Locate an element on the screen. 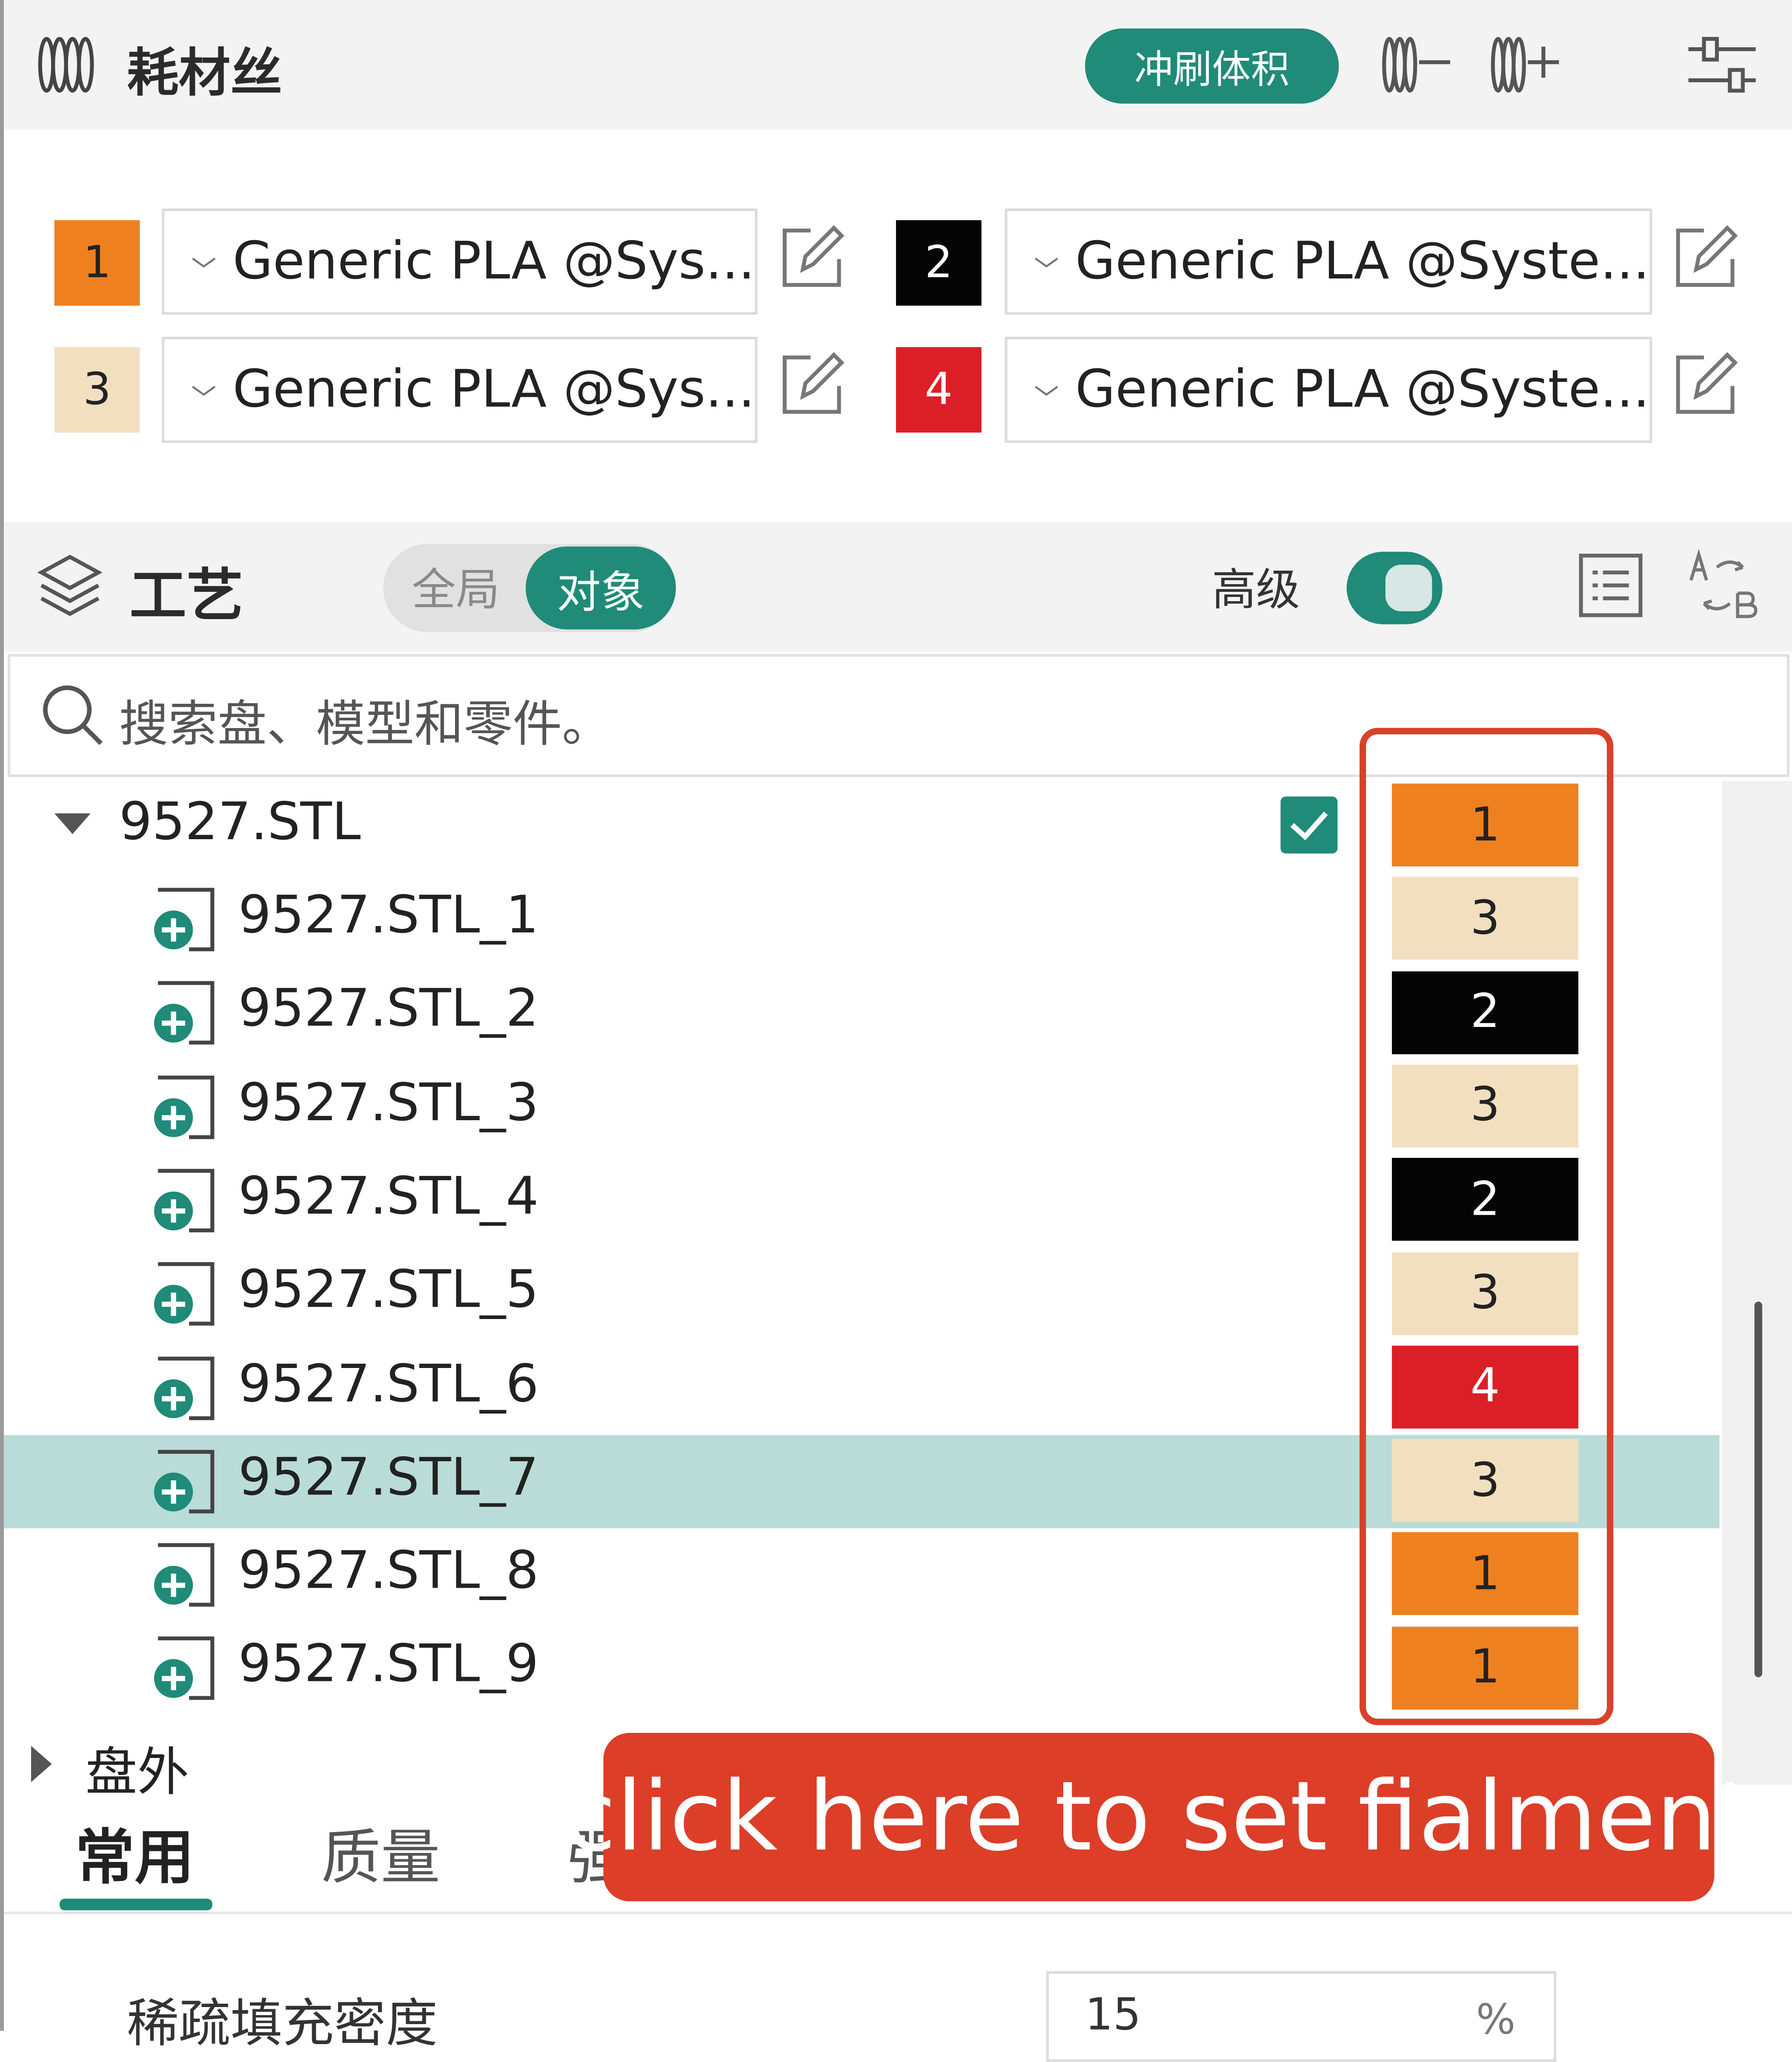  tree-part-label: 9527.STL_4 is located at coordinates (388, 1196).